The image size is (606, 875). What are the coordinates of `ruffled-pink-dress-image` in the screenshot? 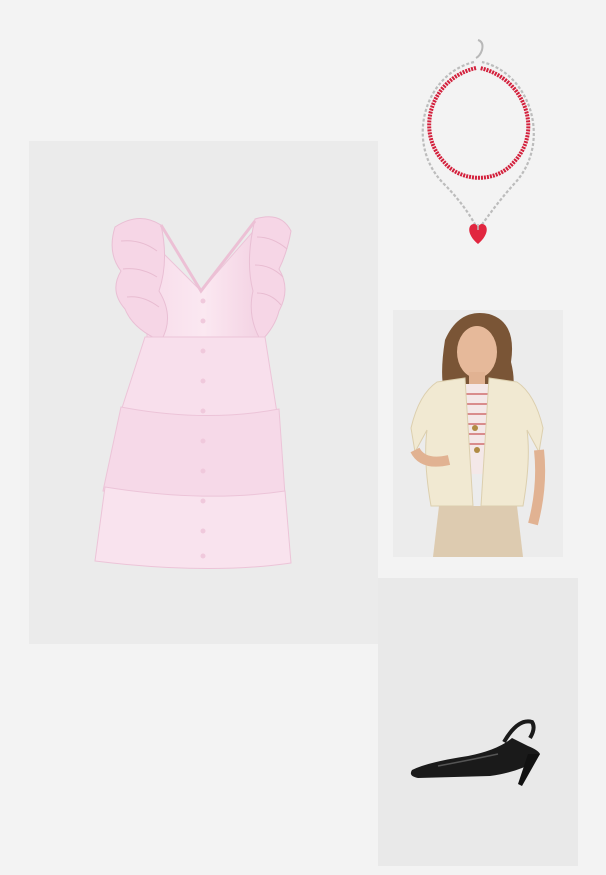 It's located at (193, 393).